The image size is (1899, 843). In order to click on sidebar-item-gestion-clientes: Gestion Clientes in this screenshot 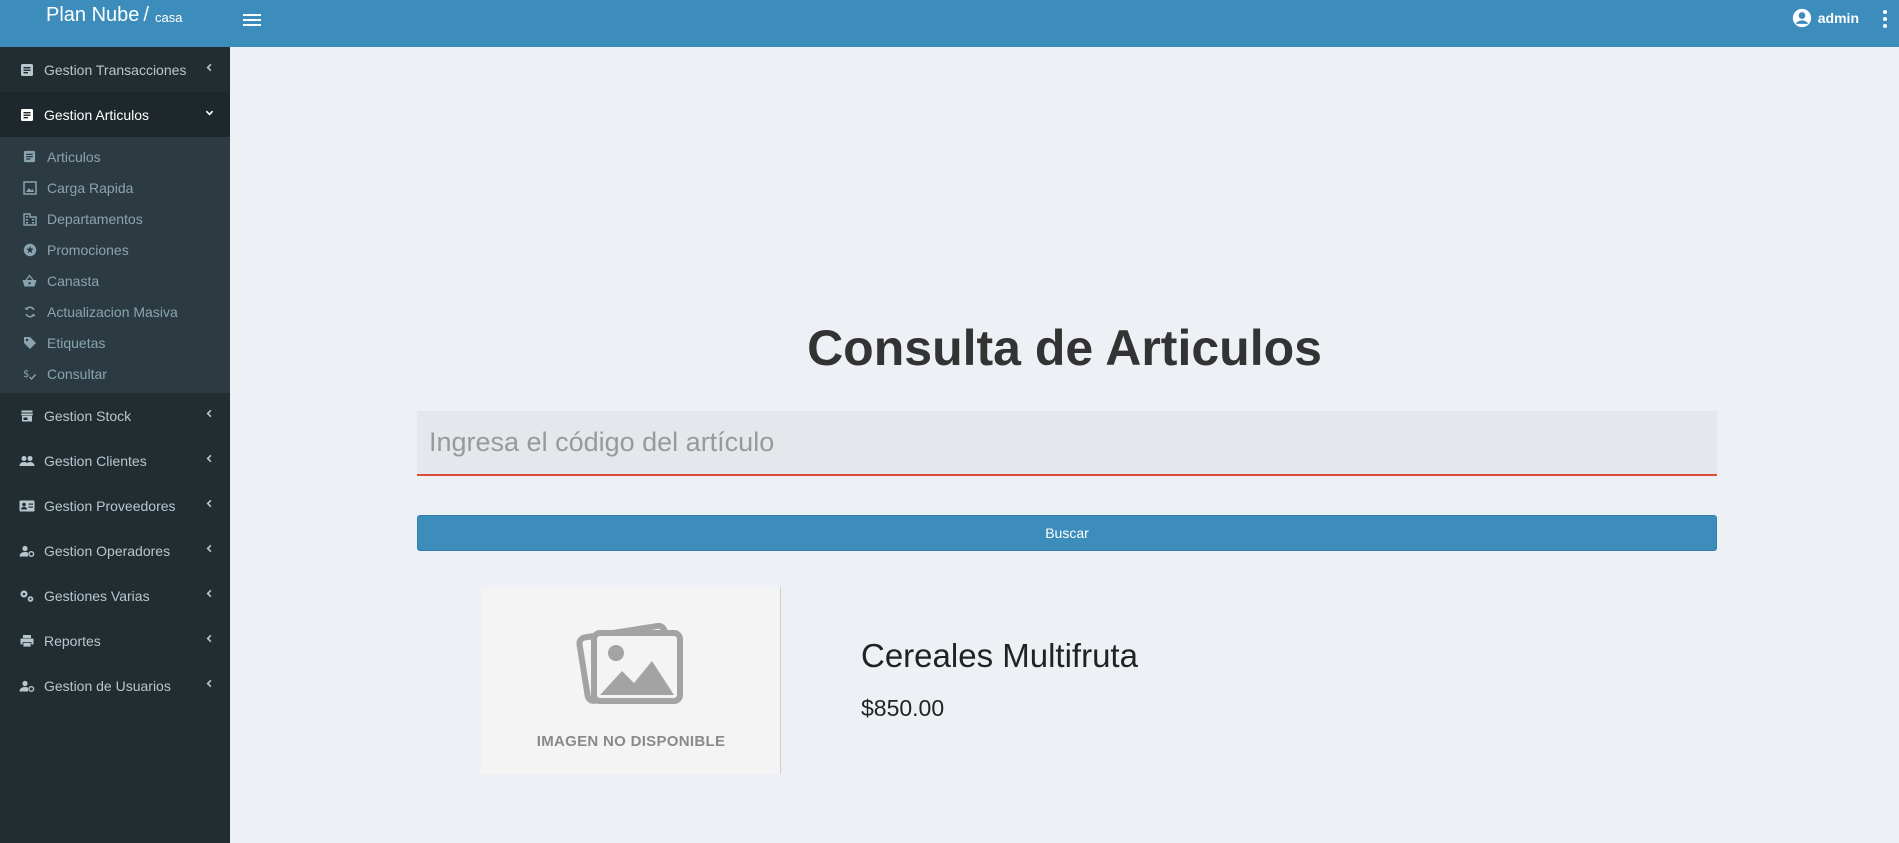, I will do `click(115, 460)`.